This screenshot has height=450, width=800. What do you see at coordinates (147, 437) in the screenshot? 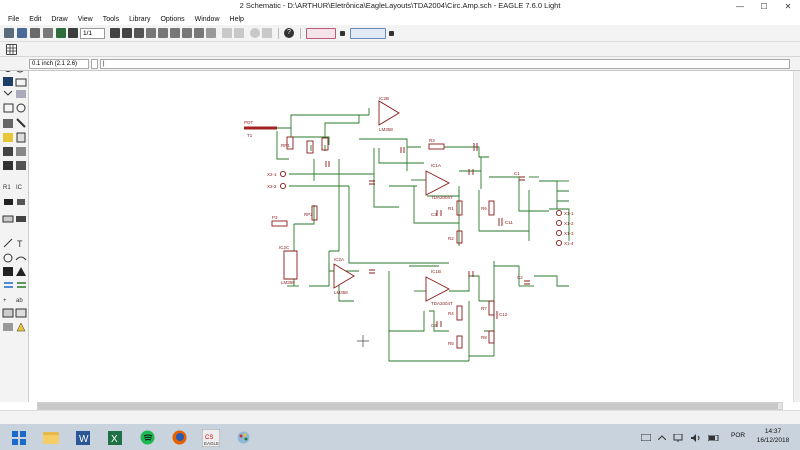
I see `spotify-icon` at bounding box center [147, 437].